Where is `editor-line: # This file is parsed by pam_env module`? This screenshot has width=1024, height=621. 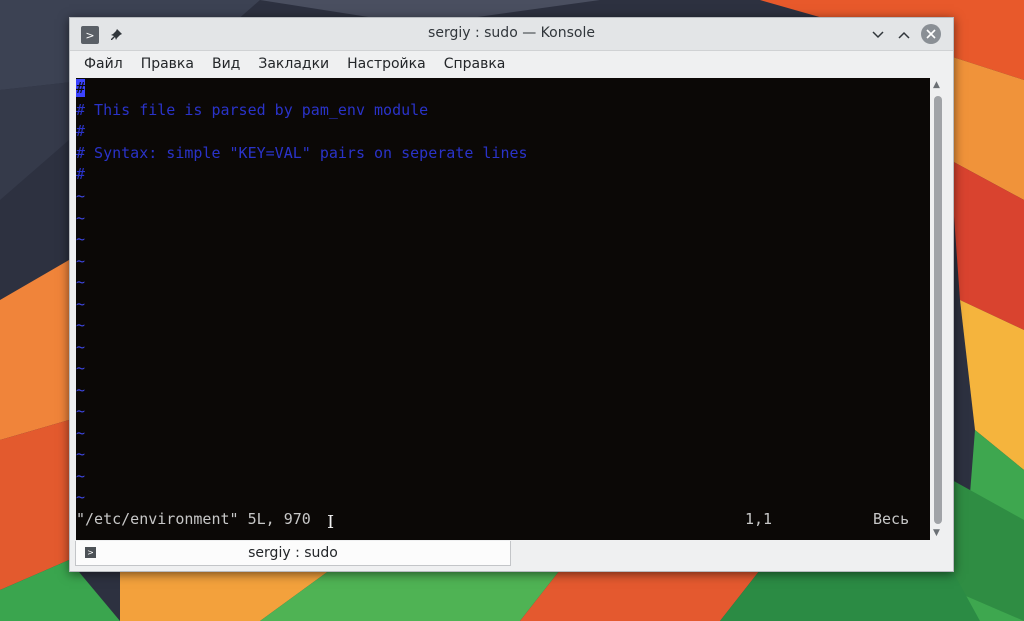
editor-line: # This file is parsed by pam_env module is located at coordinates (252, 110).